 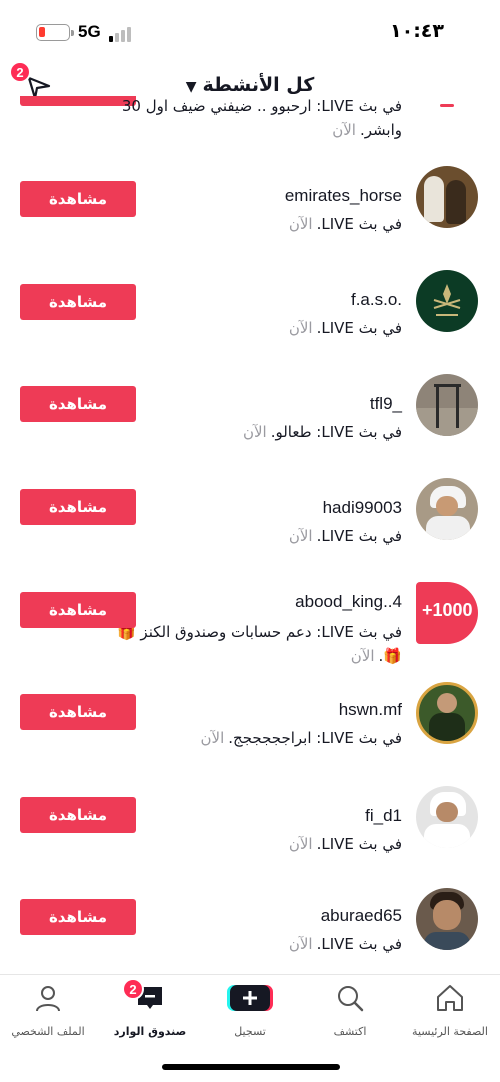 I want to click on status-bar: 5G ١٠:٤٣, so click(x=250, y=31).